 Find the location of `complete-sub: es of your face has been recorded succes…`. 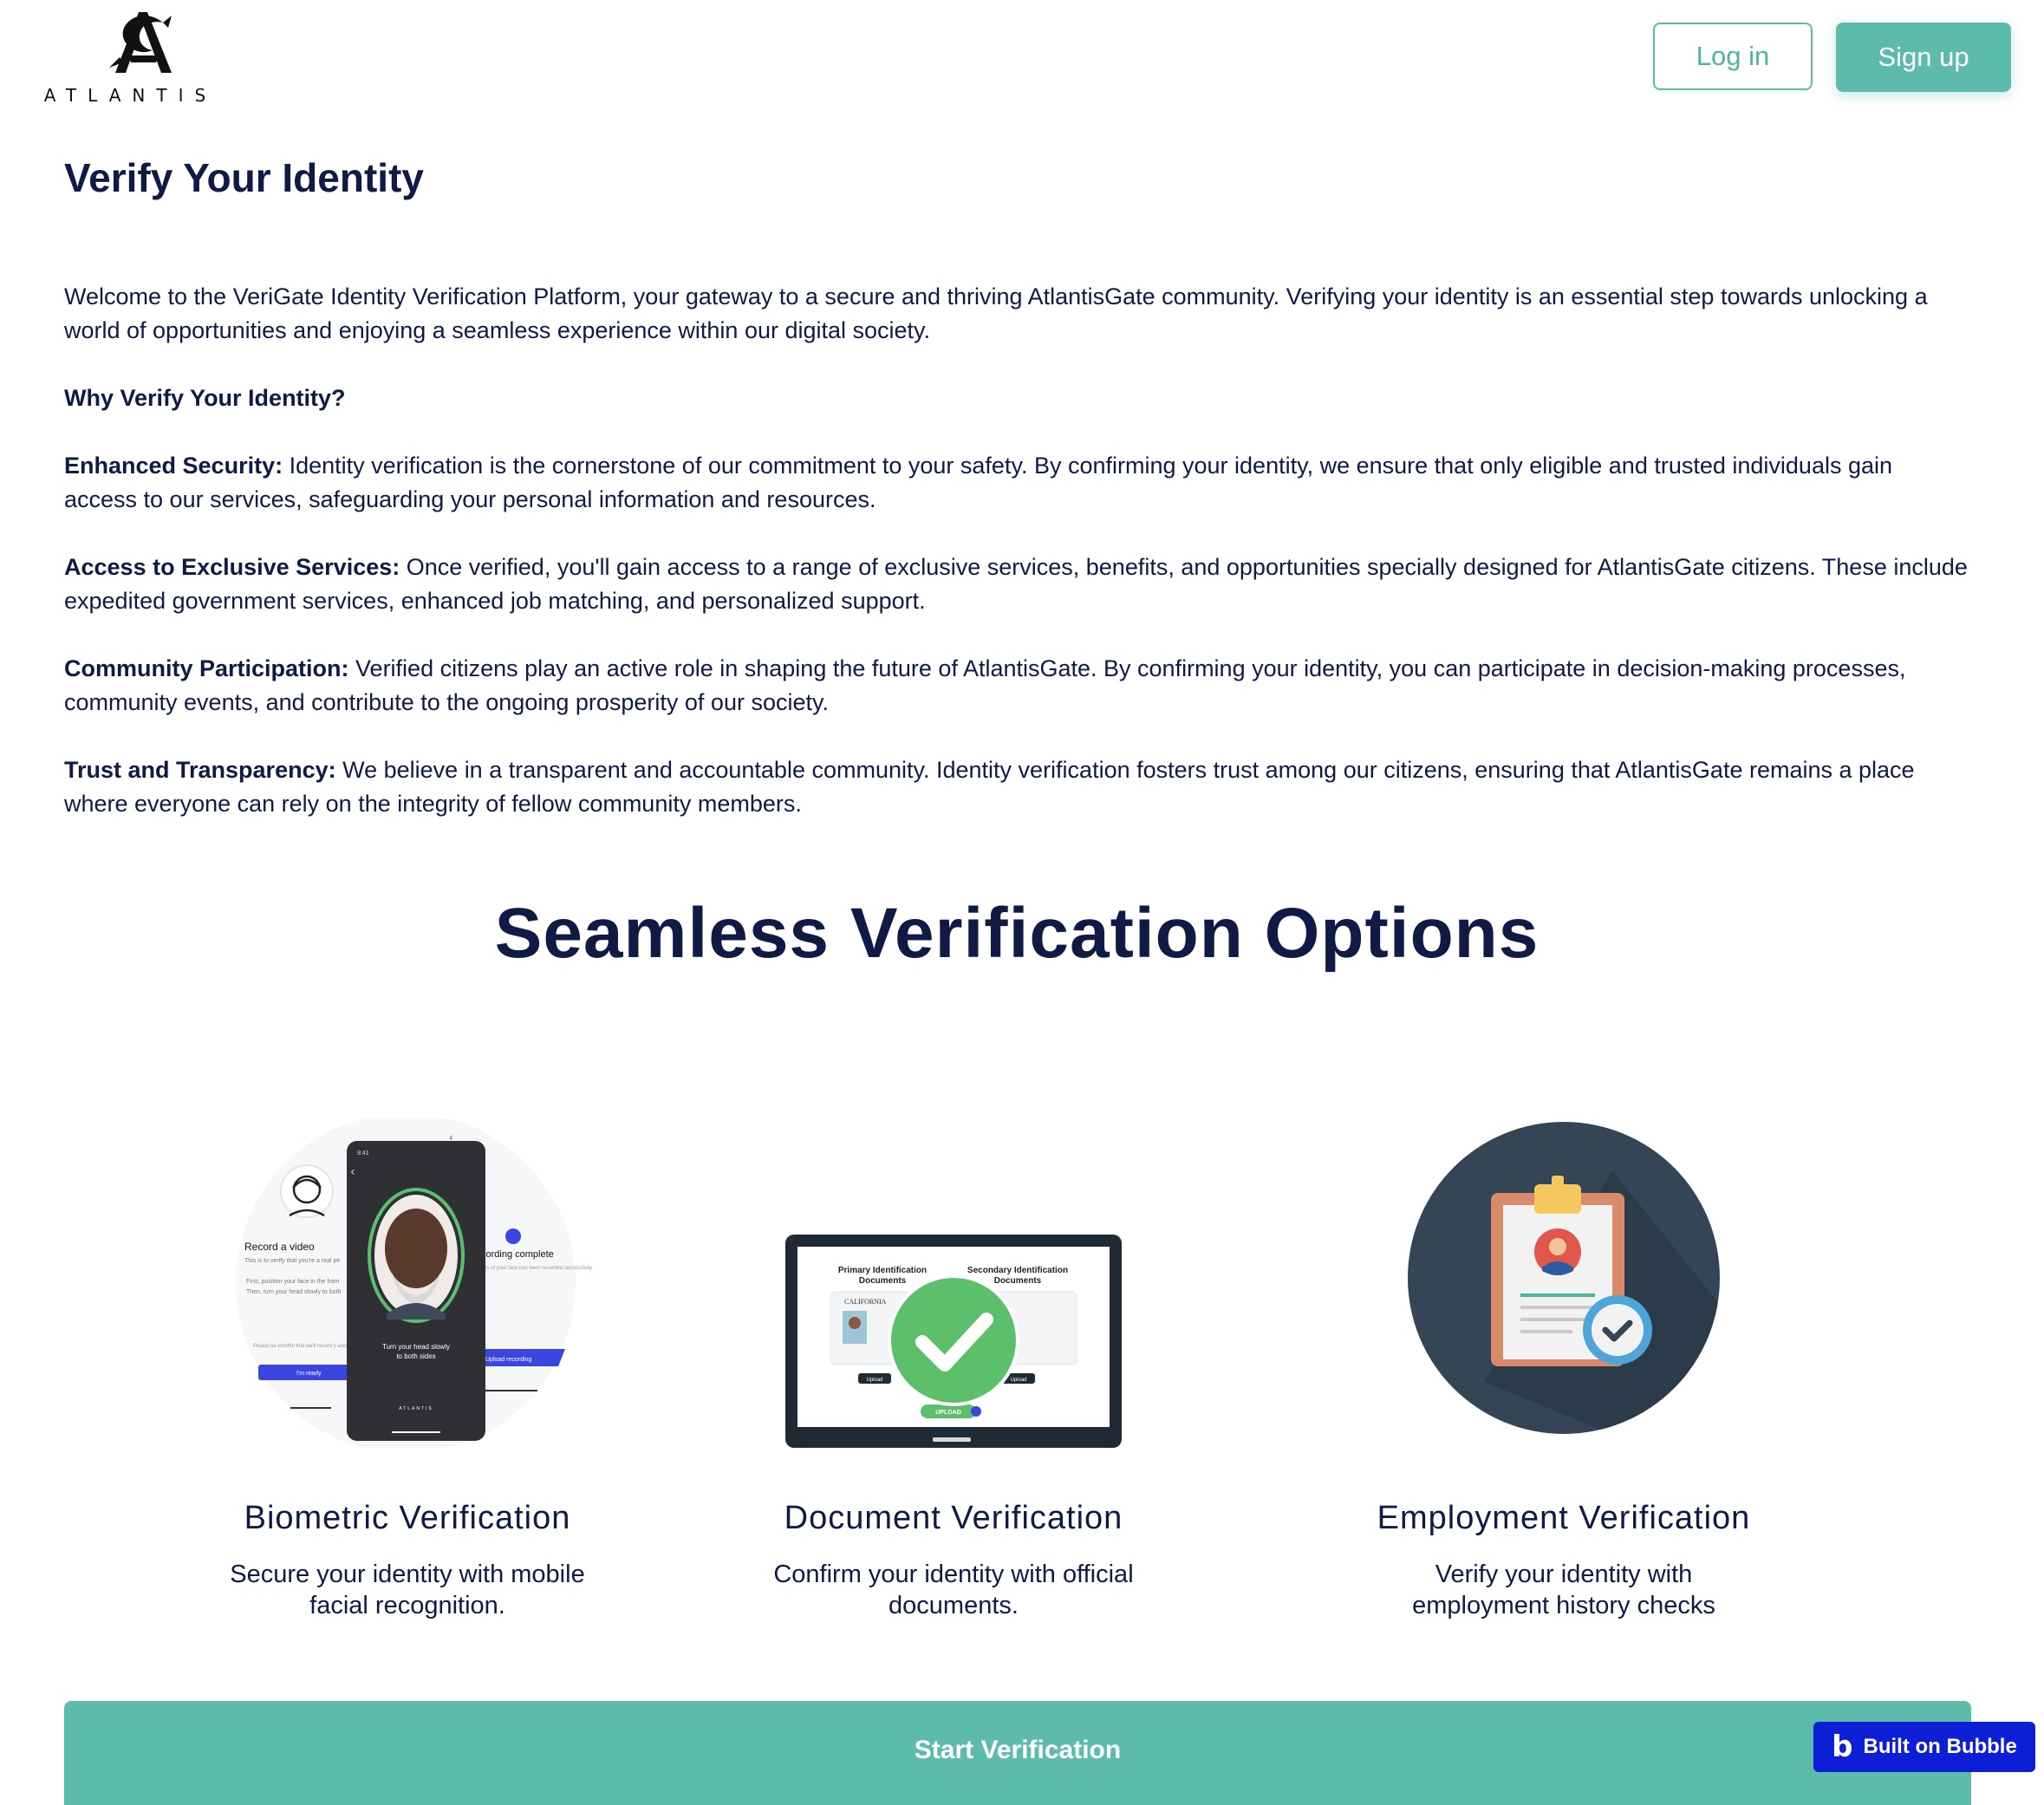

complete-sub: es of your face has been recorded succes… is located at coordinates (538, 1268).